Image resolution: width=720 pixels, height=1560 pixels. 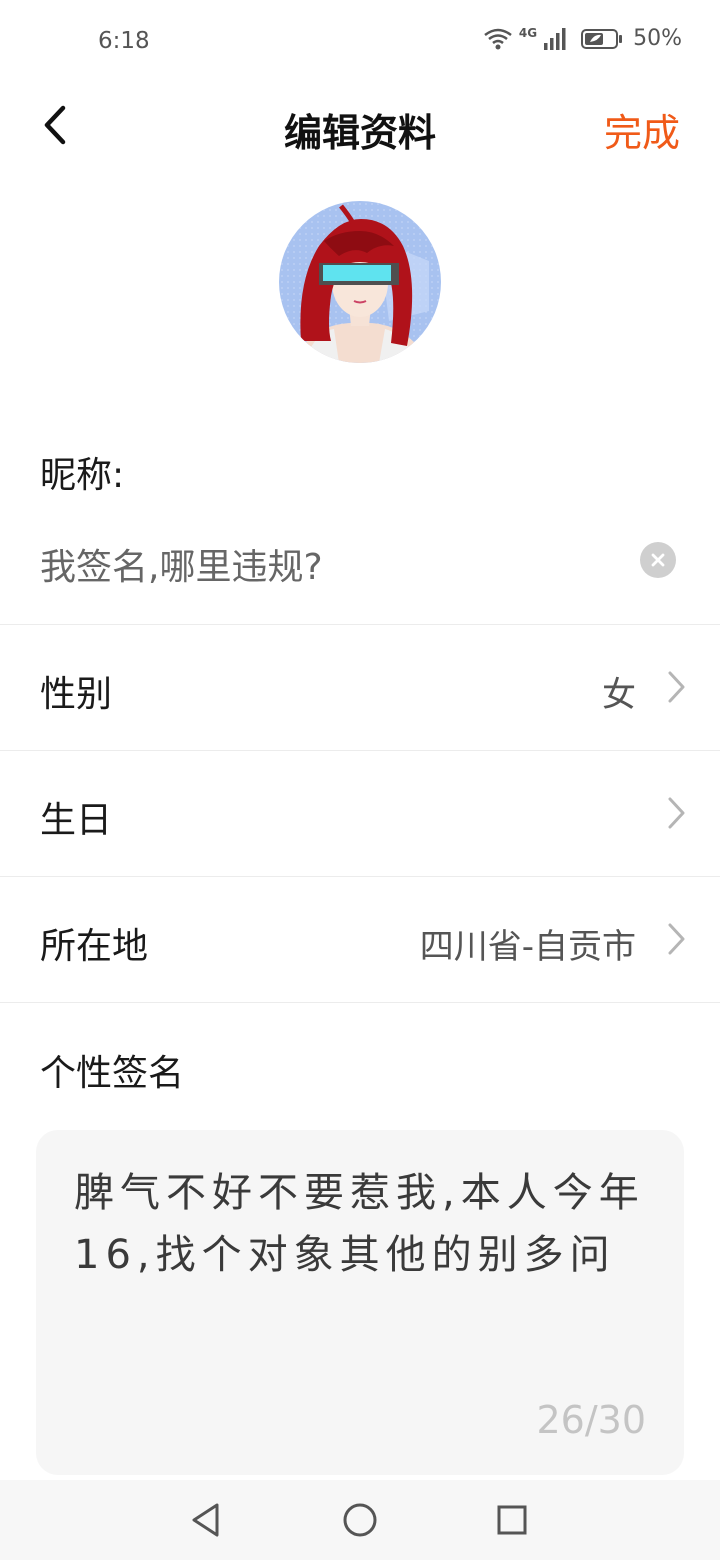 What do you see at coordinates (591, 1420) in the screenshot?
I see `signature-counter: 26/30` at bounding box center [591, 1420].